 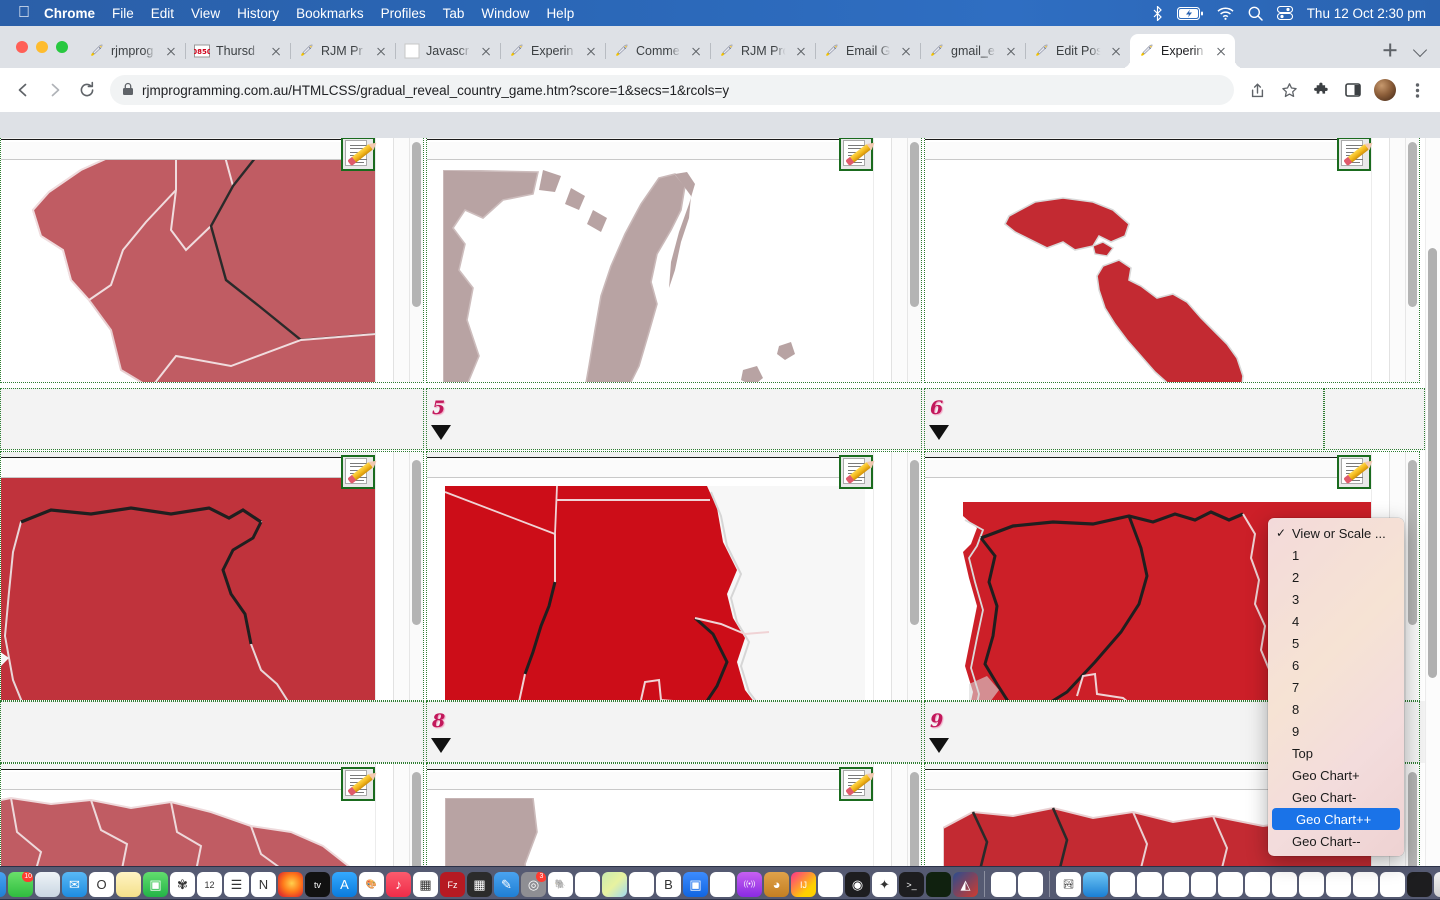 I want to click on back-arrow-icon, so click(x=23, y=90).